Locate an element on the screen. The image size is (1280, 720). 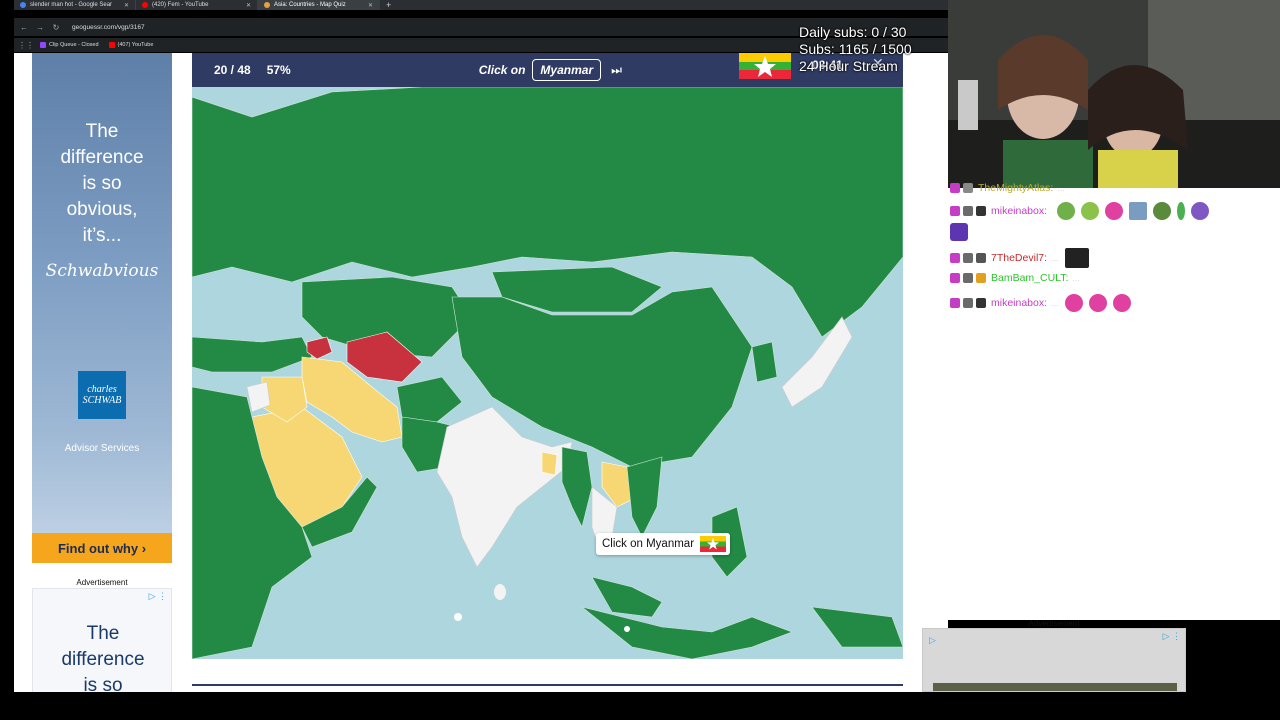
ad-image is located at coordinates (1055, 687).